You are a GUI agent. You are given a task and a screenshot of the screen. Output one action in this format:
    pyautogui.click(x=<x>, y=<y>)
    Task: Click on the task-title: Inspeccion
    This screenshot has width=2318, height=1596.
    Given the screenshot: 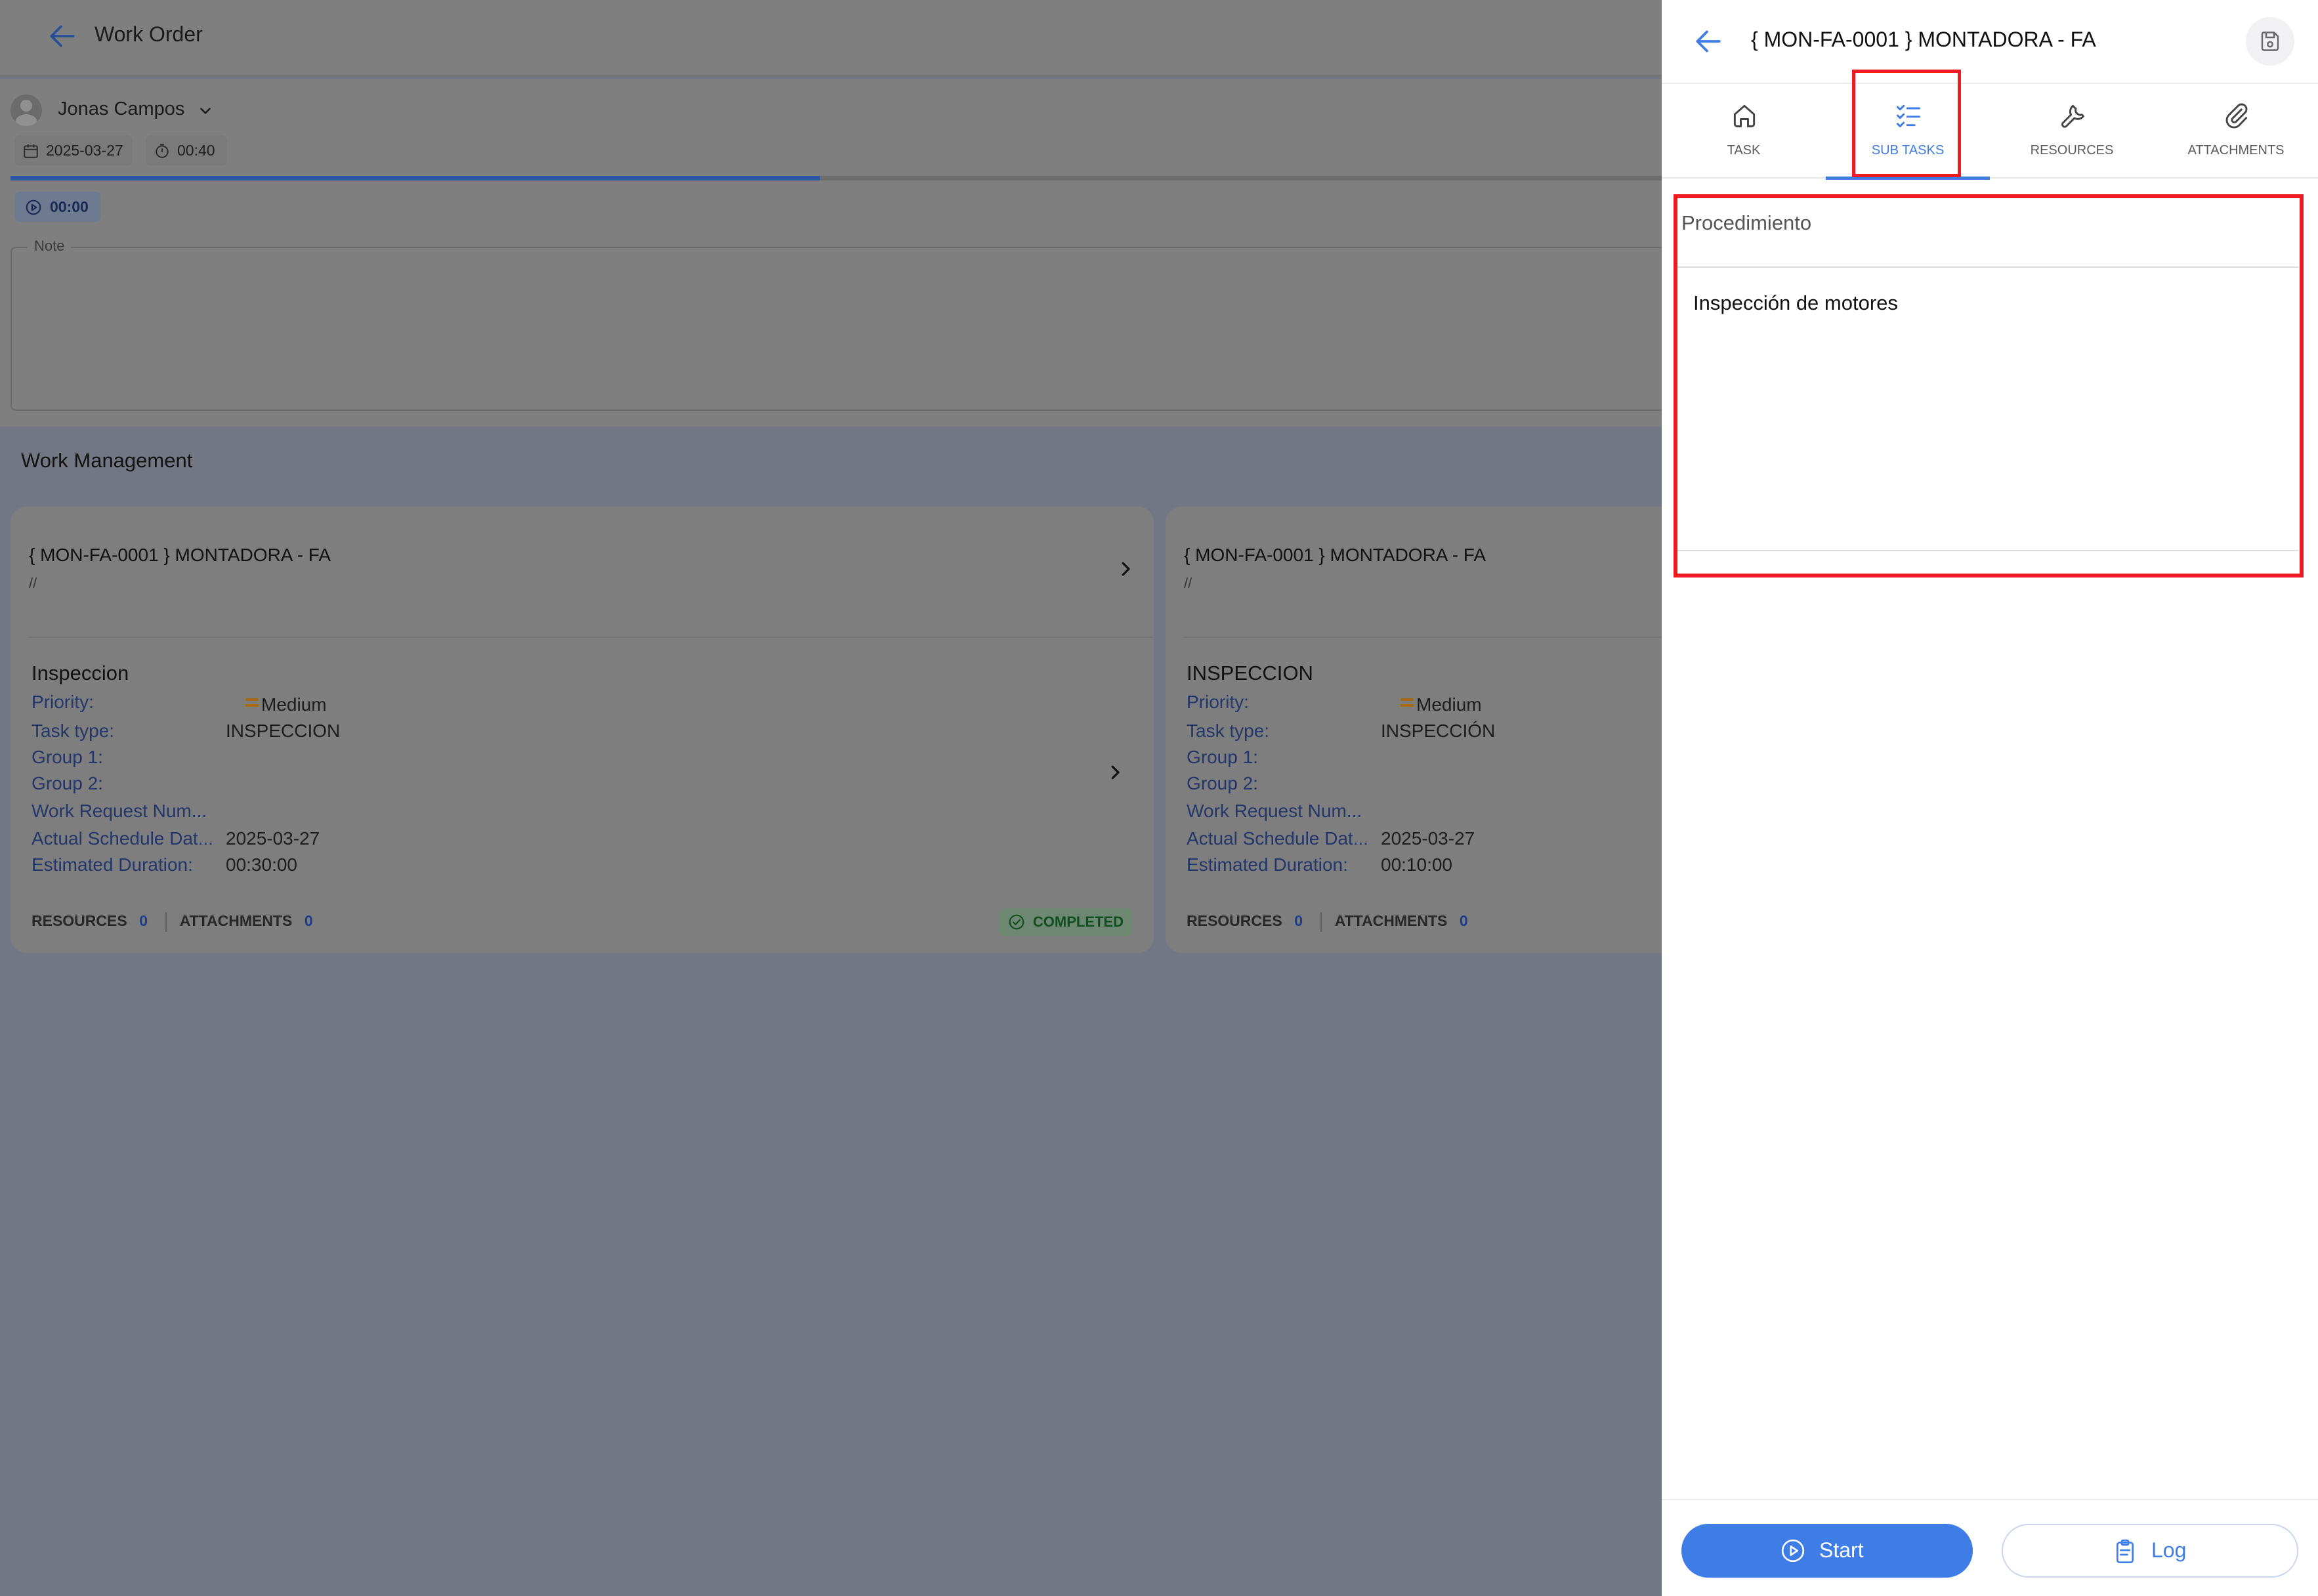 What is the action you would take?
    pyautogui.click(x=80, y=673)
    